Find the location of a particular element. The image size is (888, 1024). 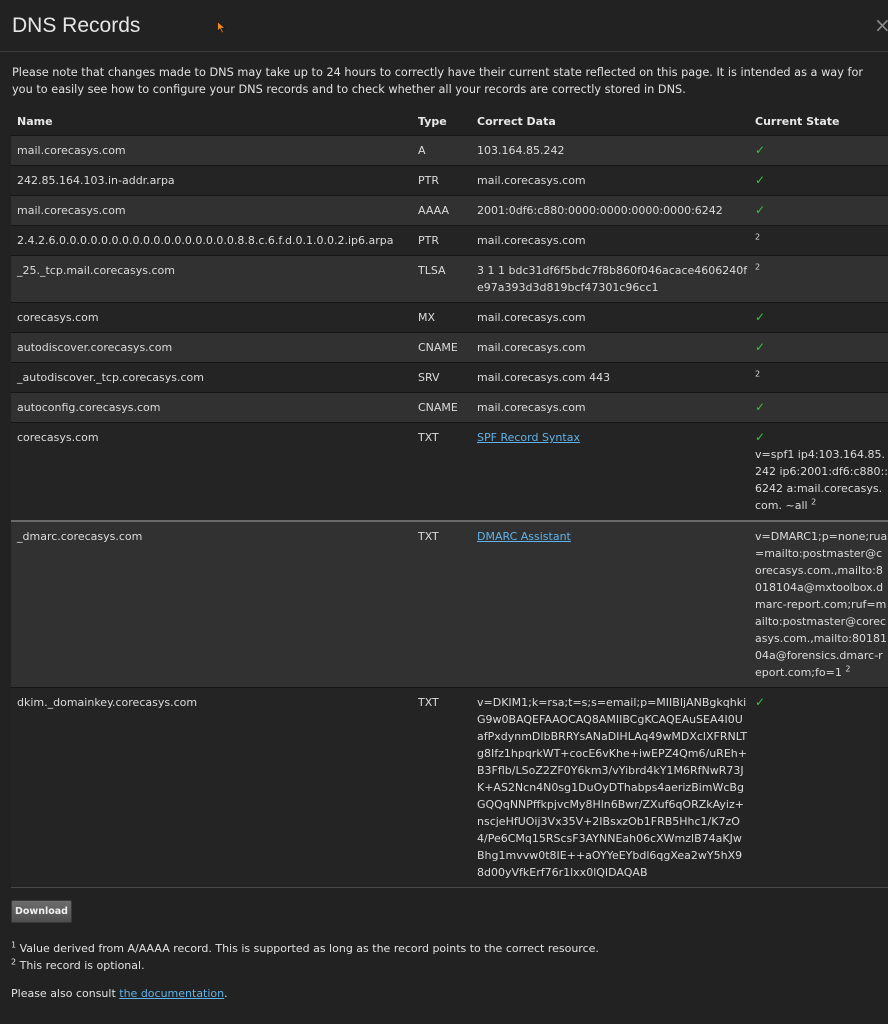

footnote-2-text: This record is optional. is located at coordinates (82, 965).